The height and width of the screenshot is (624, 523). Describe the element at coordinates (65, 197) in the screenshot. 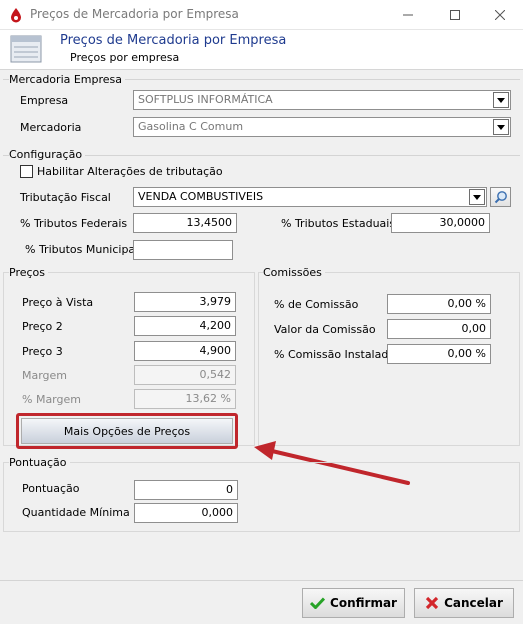

I see `tributacao-label: Tributação Fiscal` at that location.